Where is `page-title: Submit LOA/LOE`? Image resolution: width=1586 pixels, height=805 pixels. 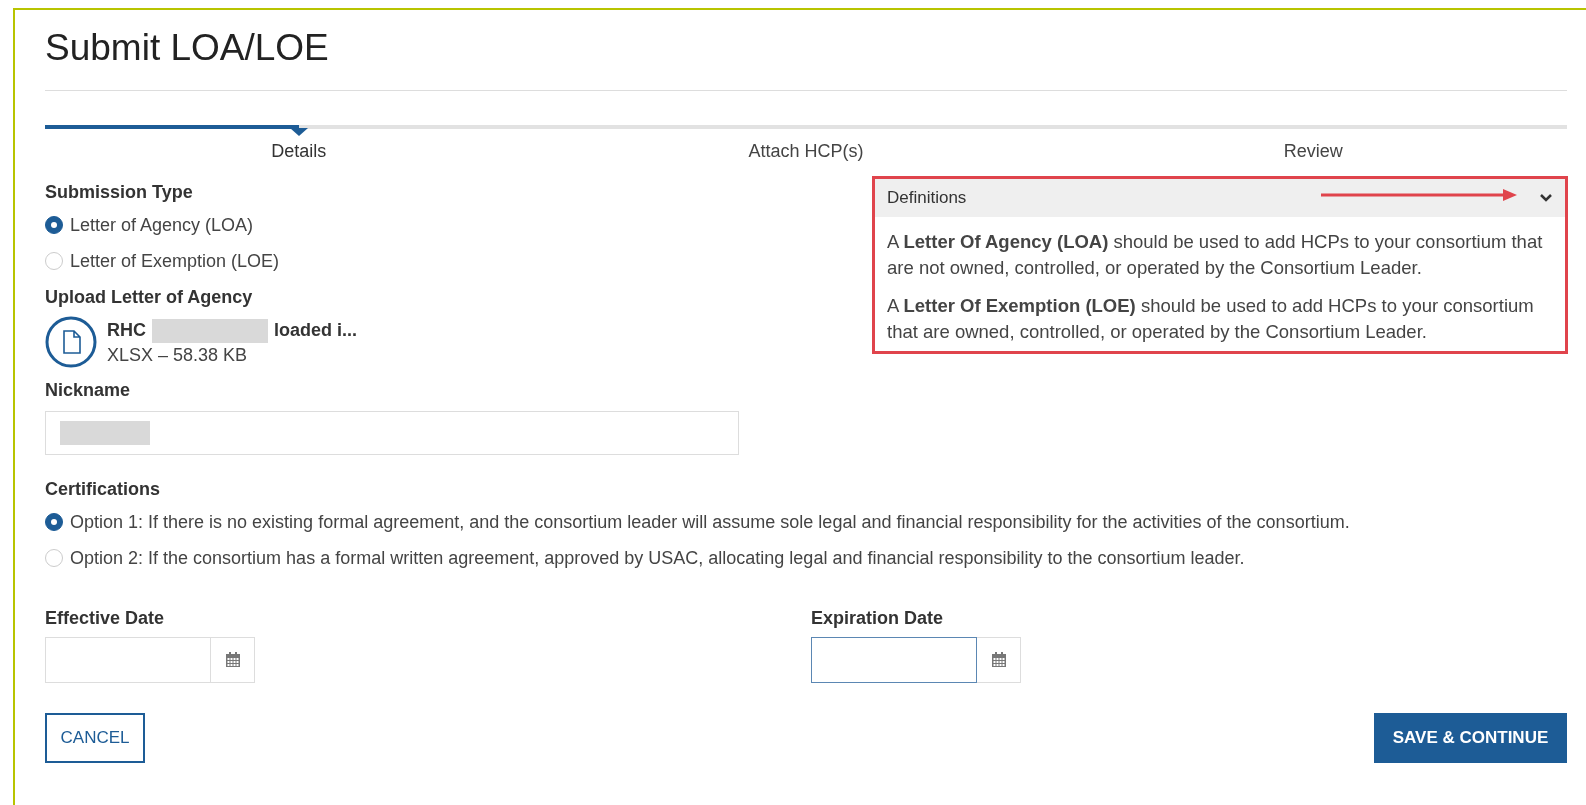
page-title: Submit LOA/LOE is located at coordinates (187, 48).